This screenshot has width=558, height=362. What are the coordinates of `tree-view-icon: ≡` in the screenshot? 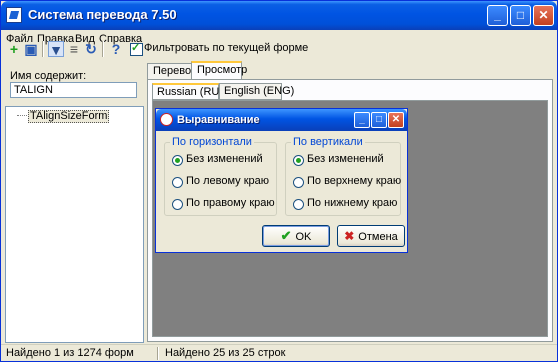 It's located at (74, 49).